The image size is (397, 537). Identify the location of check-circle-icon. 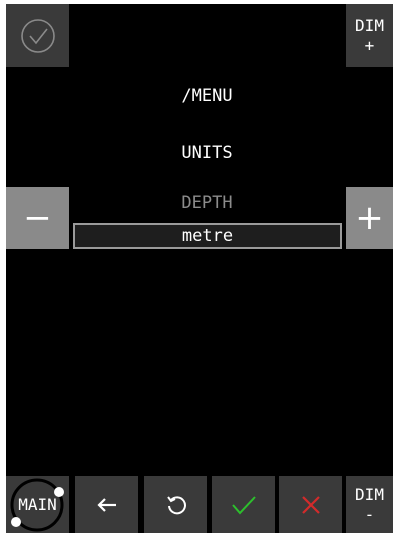
(38, 36).